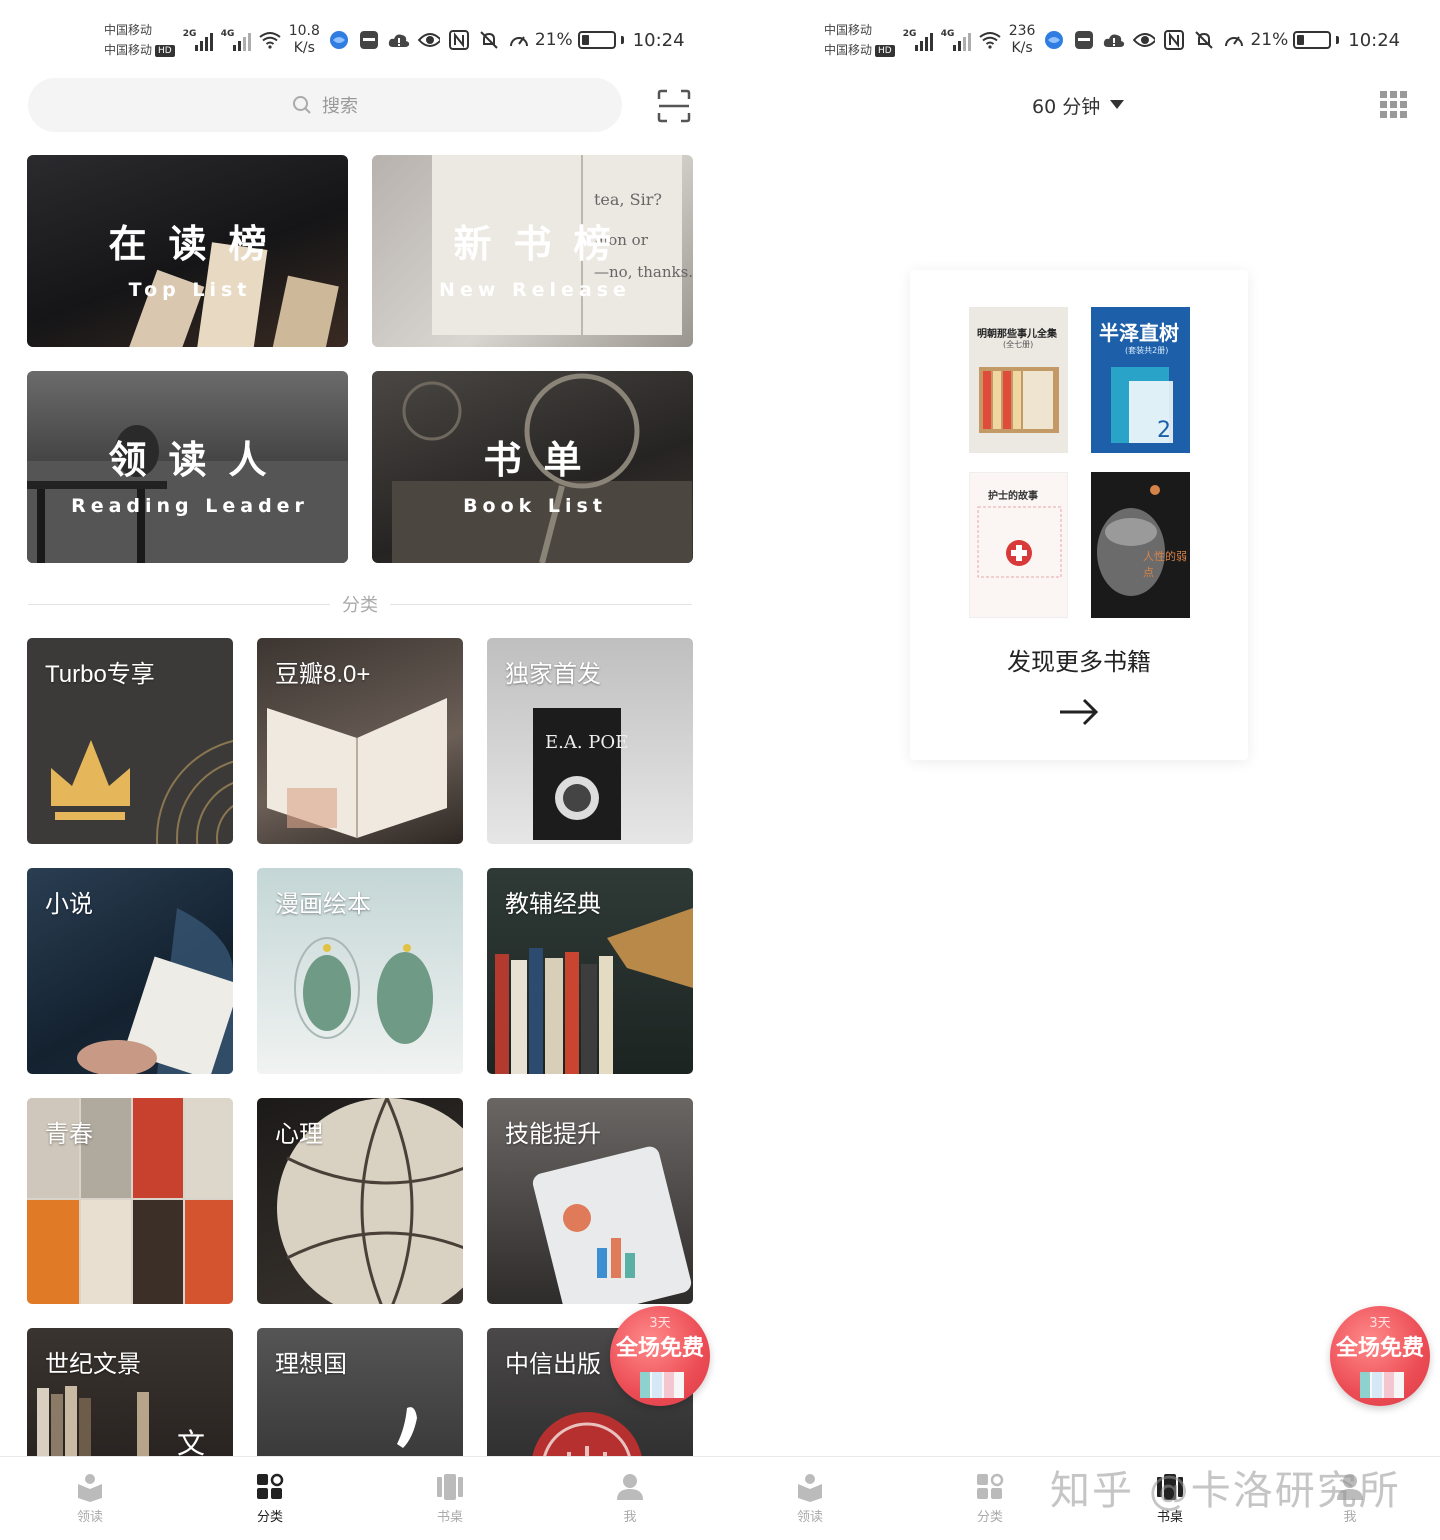 Image resolution: width=1440 pixels, height=1540 pixels. Describe the element at coordinates (1140, 545) in the screenshot. I see `book-cover-renxing: 人性的弱点` at that location.